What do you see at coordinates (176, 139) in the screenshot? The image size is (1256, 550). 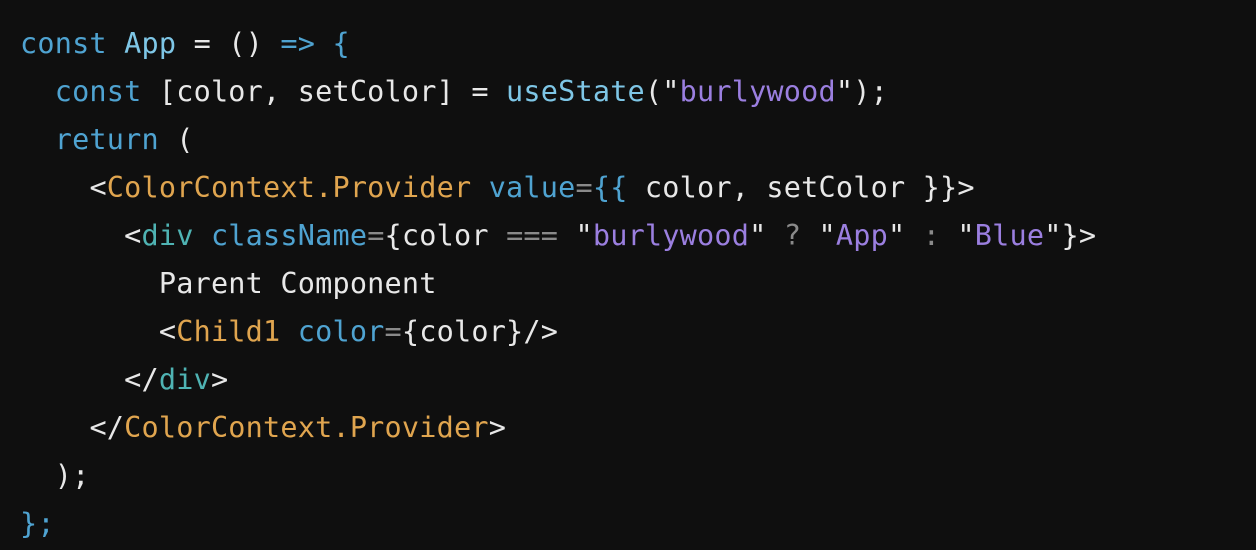 I see `code-token: (` at bounding box center [176, 139].